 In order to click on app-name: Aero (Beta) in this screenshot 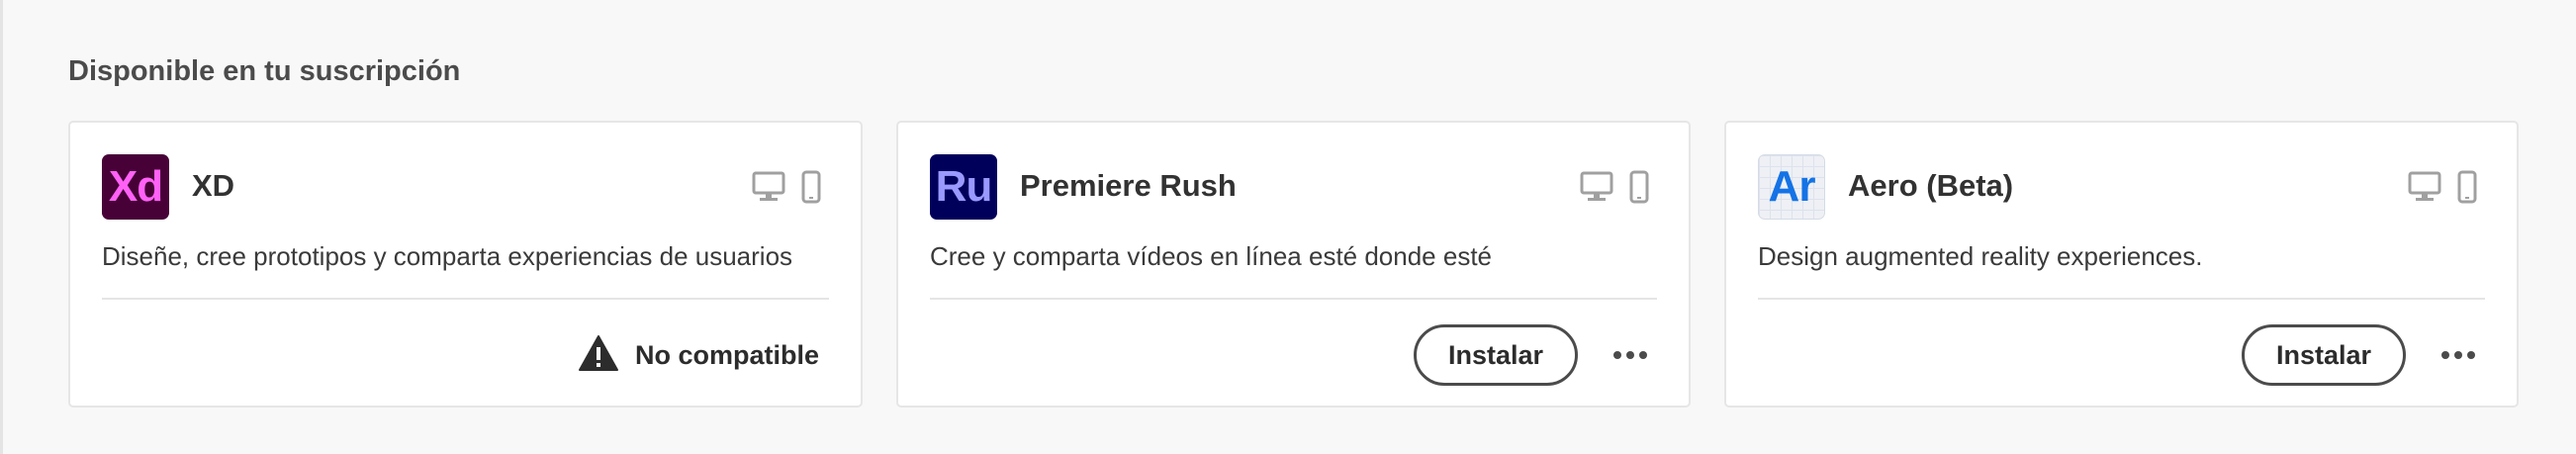, I will do `click(1931, 185)`.